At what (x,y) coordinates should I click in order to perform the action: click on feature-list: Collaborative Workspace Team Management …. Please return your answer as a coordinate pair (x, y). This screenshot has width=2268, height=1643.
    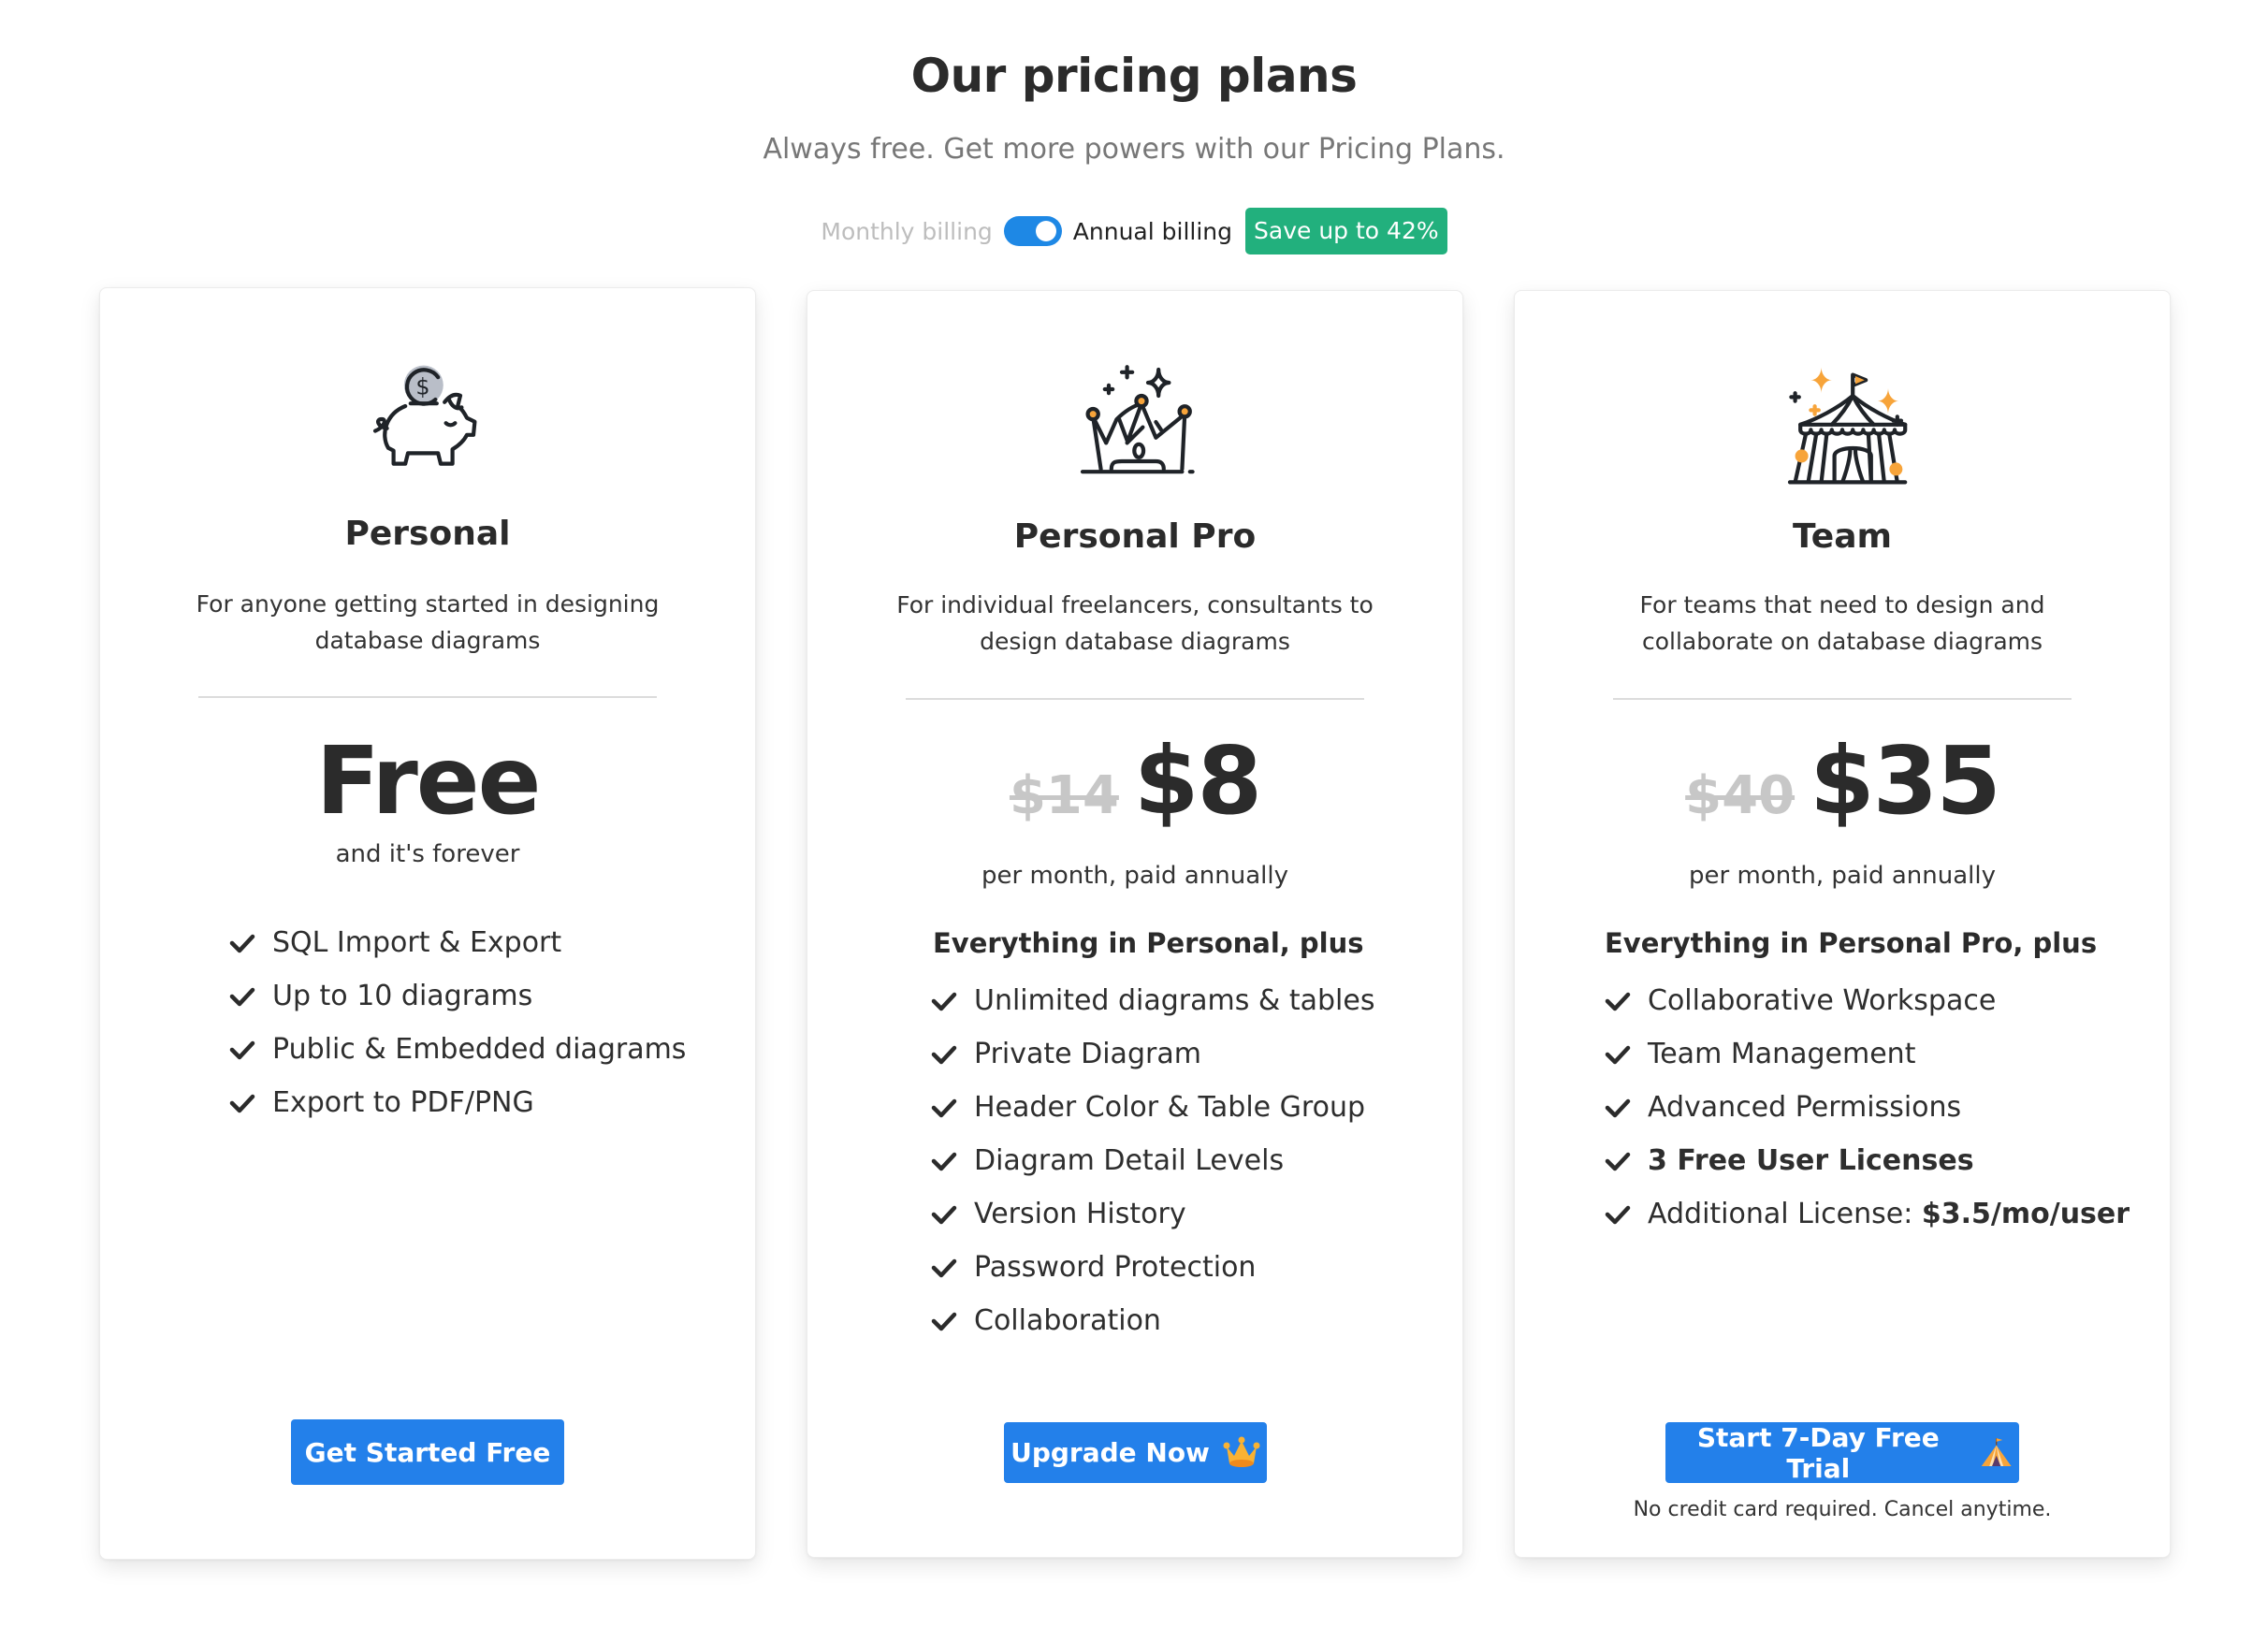
    Looking at the image, I should click on (1868, 1107).